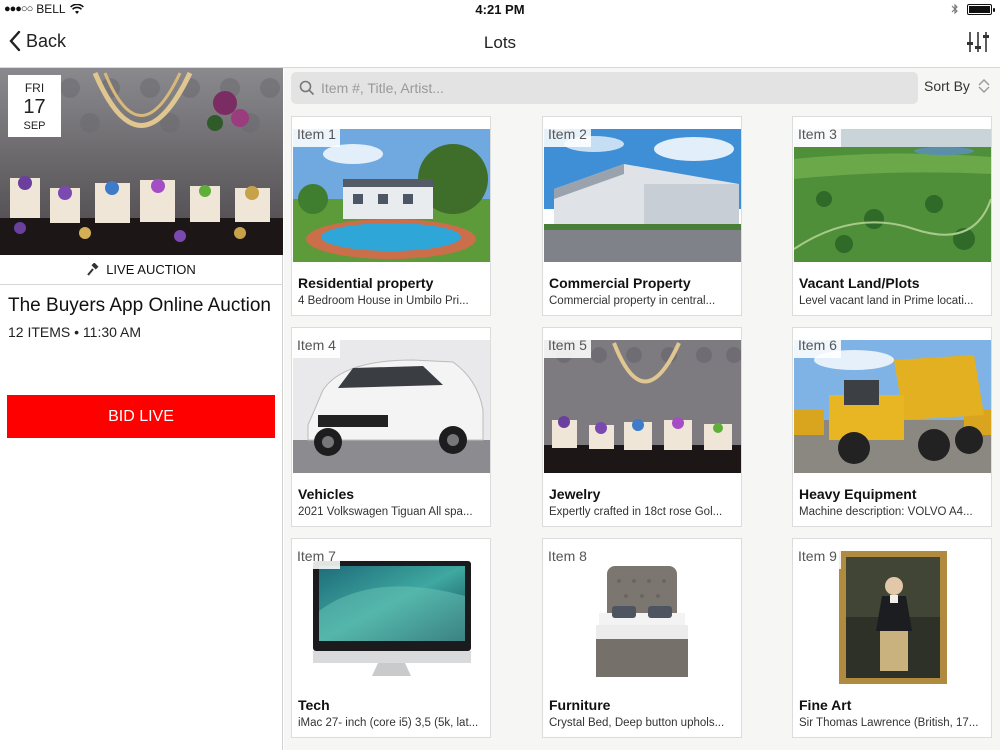  I want to click on sort-by-control: Sort By, so click(958, 86).